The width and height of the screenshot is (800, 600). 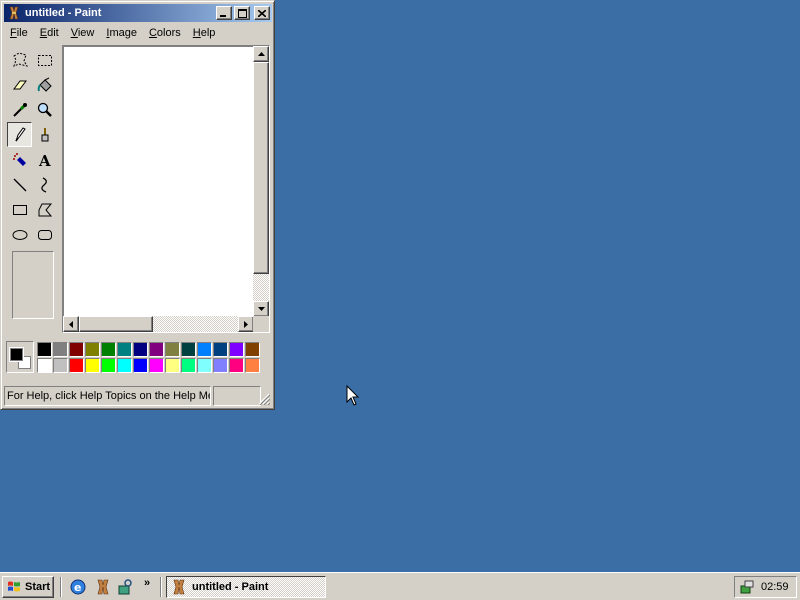 What do you see at coordinates (86, 33) in the screenshot?
I see `menu-view-label: iew` at bounding box center [86, 33].